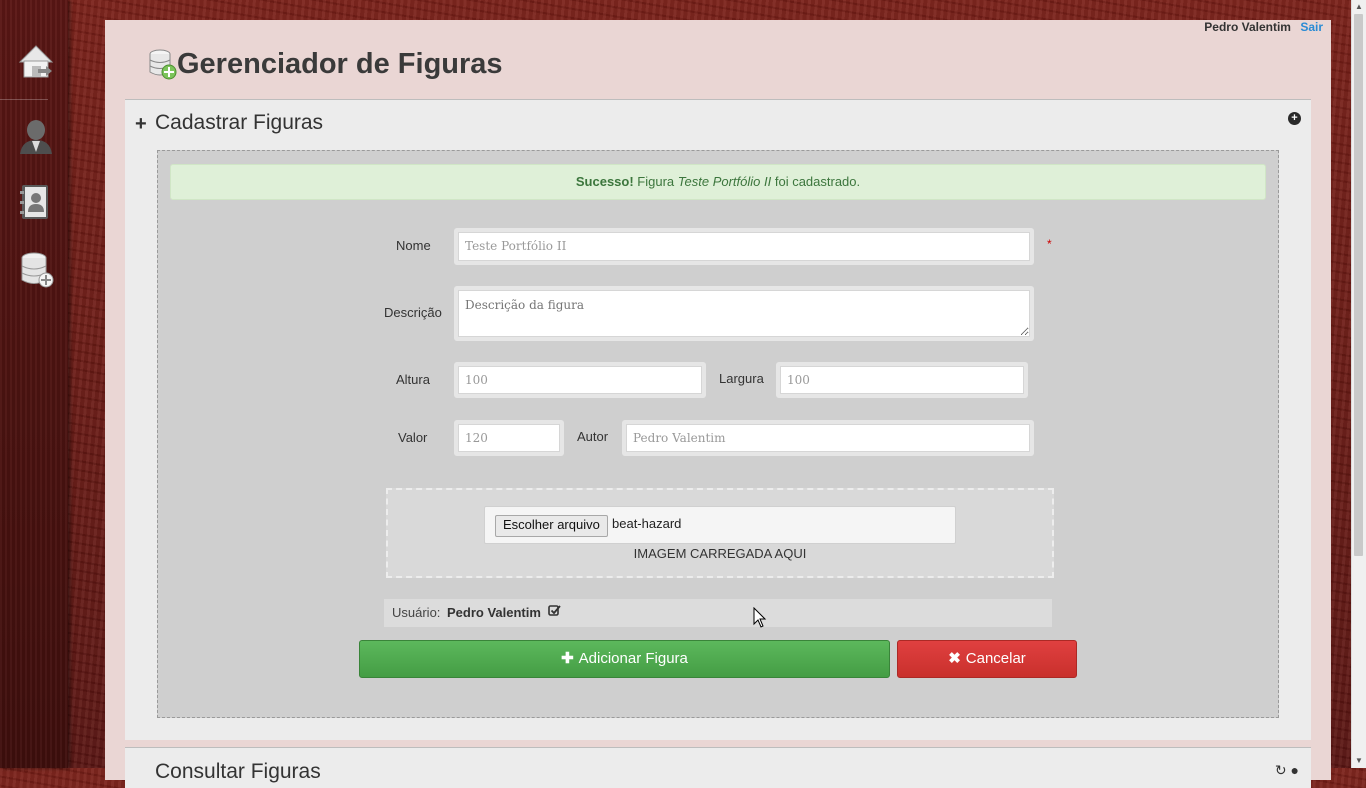 The image size is (1366, 788). I want to click on nome-field: Teste Portfólio II, so click(744, 246).